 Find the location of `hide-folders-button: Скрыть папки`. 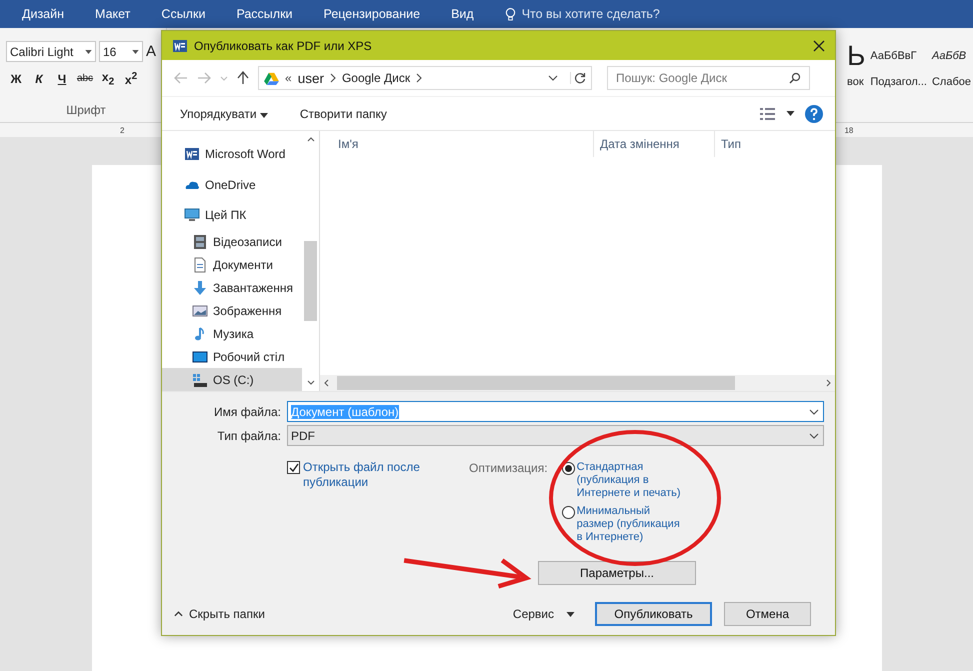

hide-folders-button: Скрыть папки is located at coordinates (219, 614).